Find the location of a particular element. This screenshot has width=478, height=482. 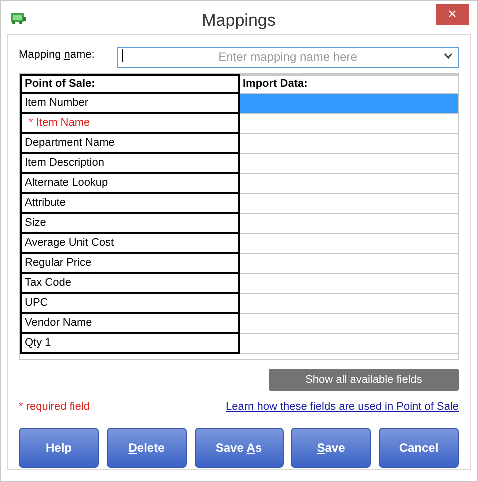

cancel-button: Cancel is located at coordinates (419, 448).